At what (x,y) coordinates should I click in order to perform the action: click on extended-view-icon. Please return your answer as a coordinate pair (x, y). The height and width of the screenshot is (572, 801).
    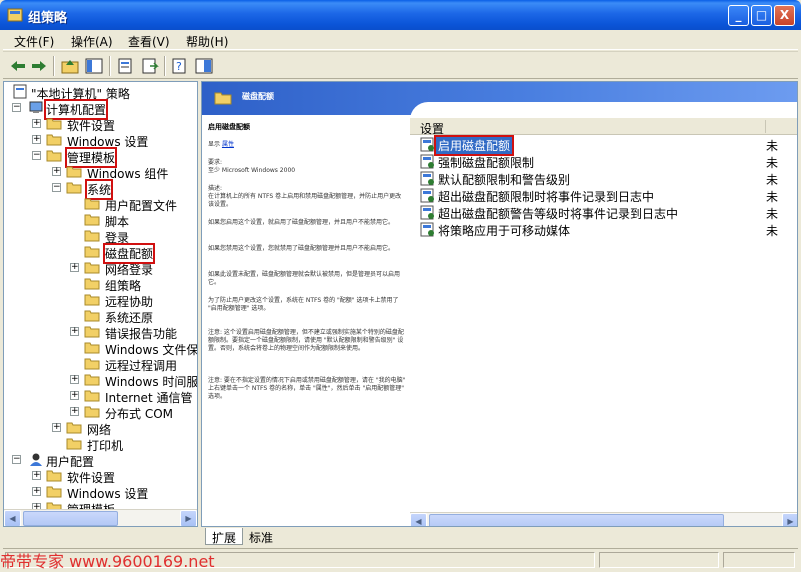
    Looking at the image, I should click on (204, 66).